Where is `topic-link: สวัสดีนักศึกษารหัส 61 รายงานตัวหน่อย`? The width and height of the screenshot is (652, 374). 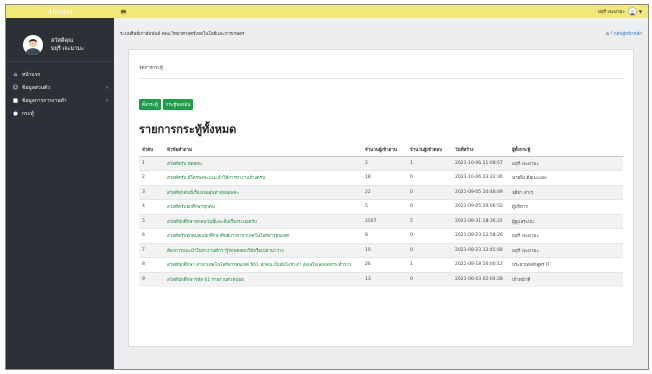
topic-link: สวัสดีนักศึกษารหัส 61 รายงานตัวหน่อย is located at coordinates (263, 279).